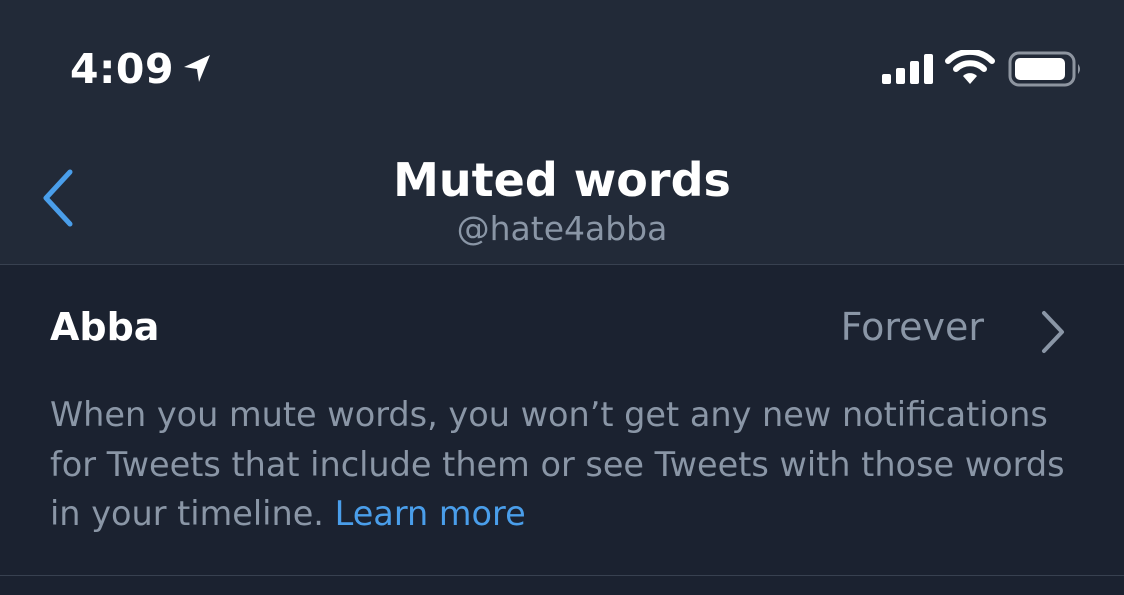 The width and height of the screenshot is (1124, 595). What do you see at coordinates (912, 327) in the screenshot?
I see `mute-duration: Forever` at bounding box center [912, 327].